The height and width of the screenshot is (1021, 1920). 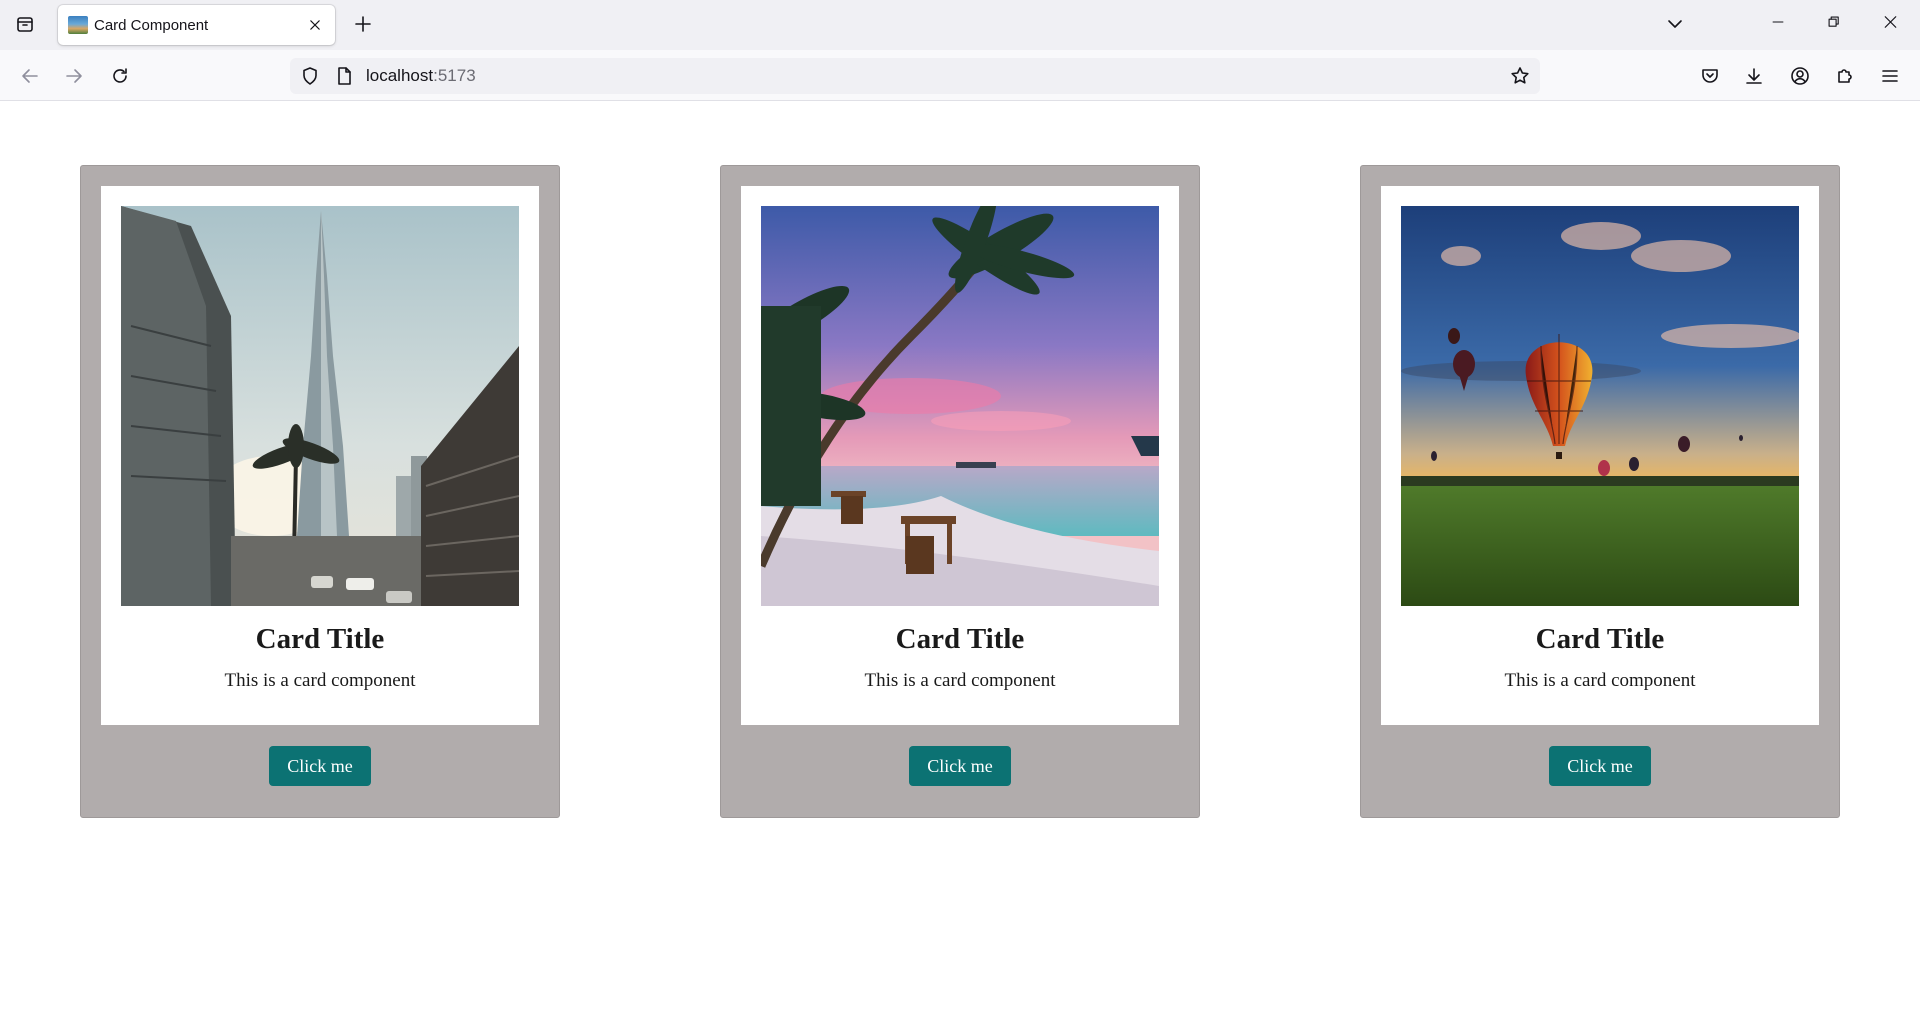 I want to click on arrow-left-icon, so click(x=30, y=76).